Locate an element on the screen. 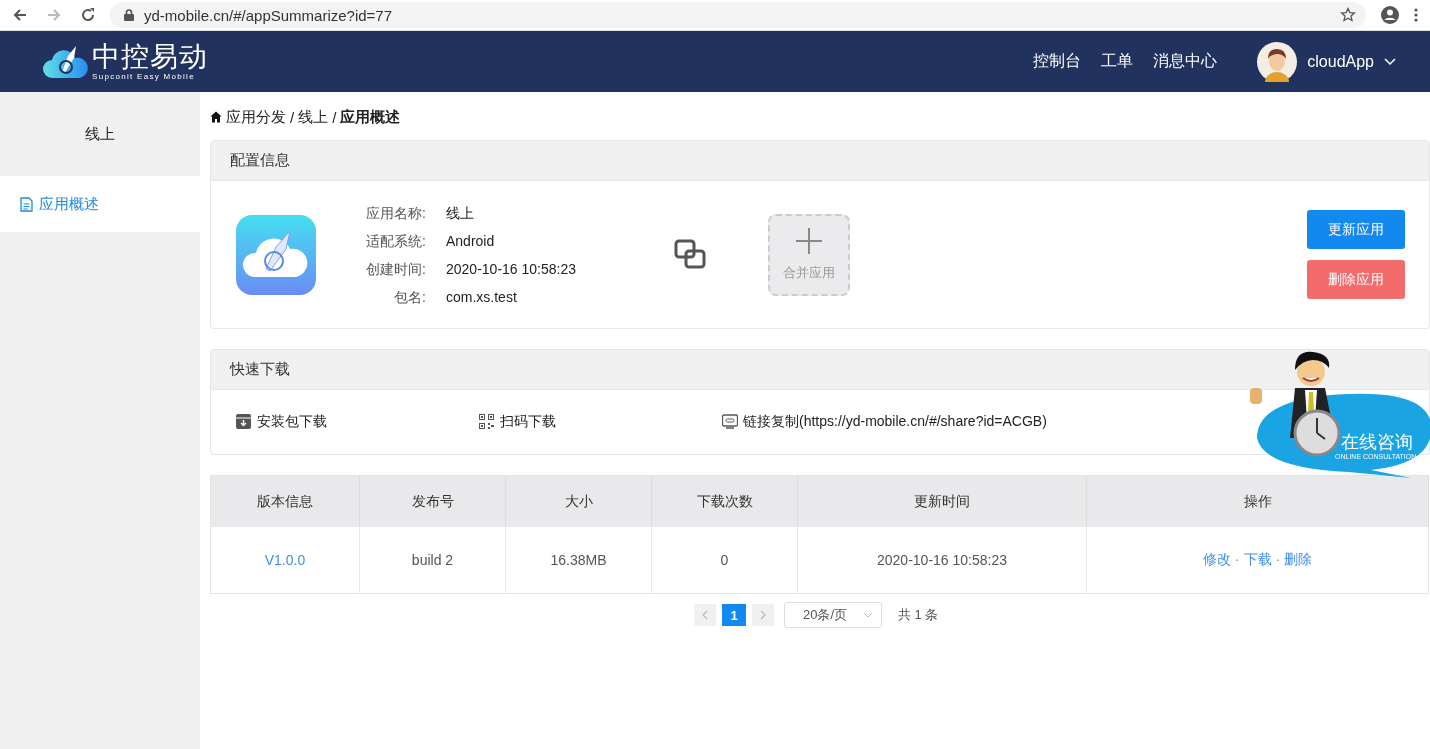  column-header: 大小 is located at coordinates (578, 501).